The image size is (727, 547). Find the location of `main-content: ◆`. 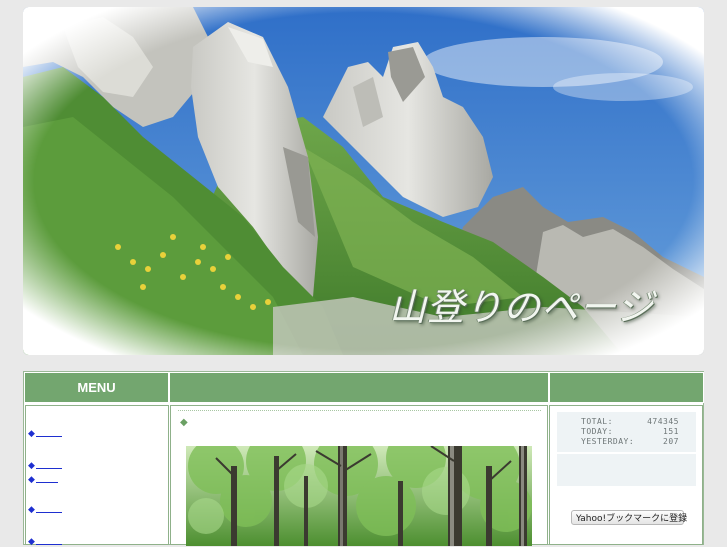

main-content: ◆ is located at coordinates (359, 475).